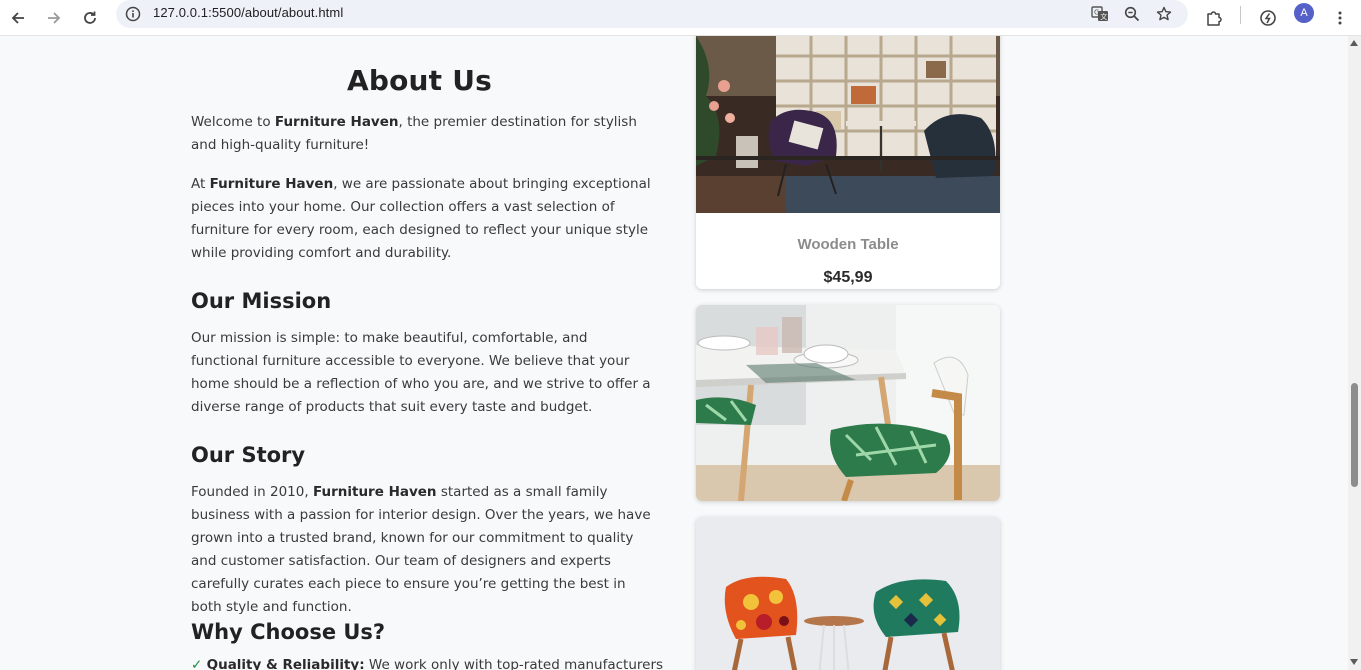 The width and height of the screenshot is (1361, 670). I want to click on arrow-left-icon, so click(17, 18).